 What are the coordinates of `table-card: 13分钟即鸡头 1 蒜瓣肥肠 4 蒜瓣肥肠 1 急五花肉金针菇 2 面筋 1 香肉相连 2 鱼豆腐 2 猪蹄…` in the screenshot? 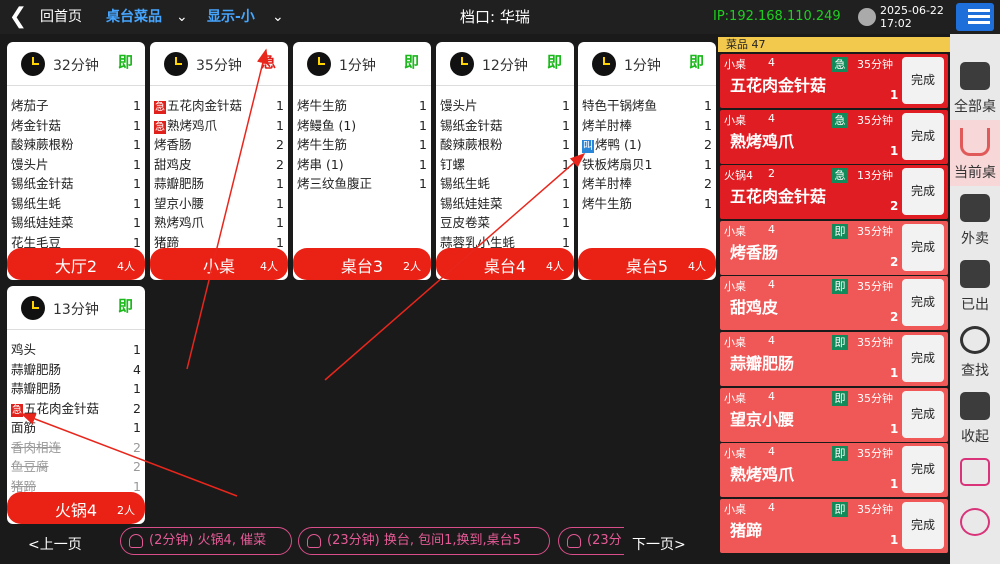 It's located at (76, 405).